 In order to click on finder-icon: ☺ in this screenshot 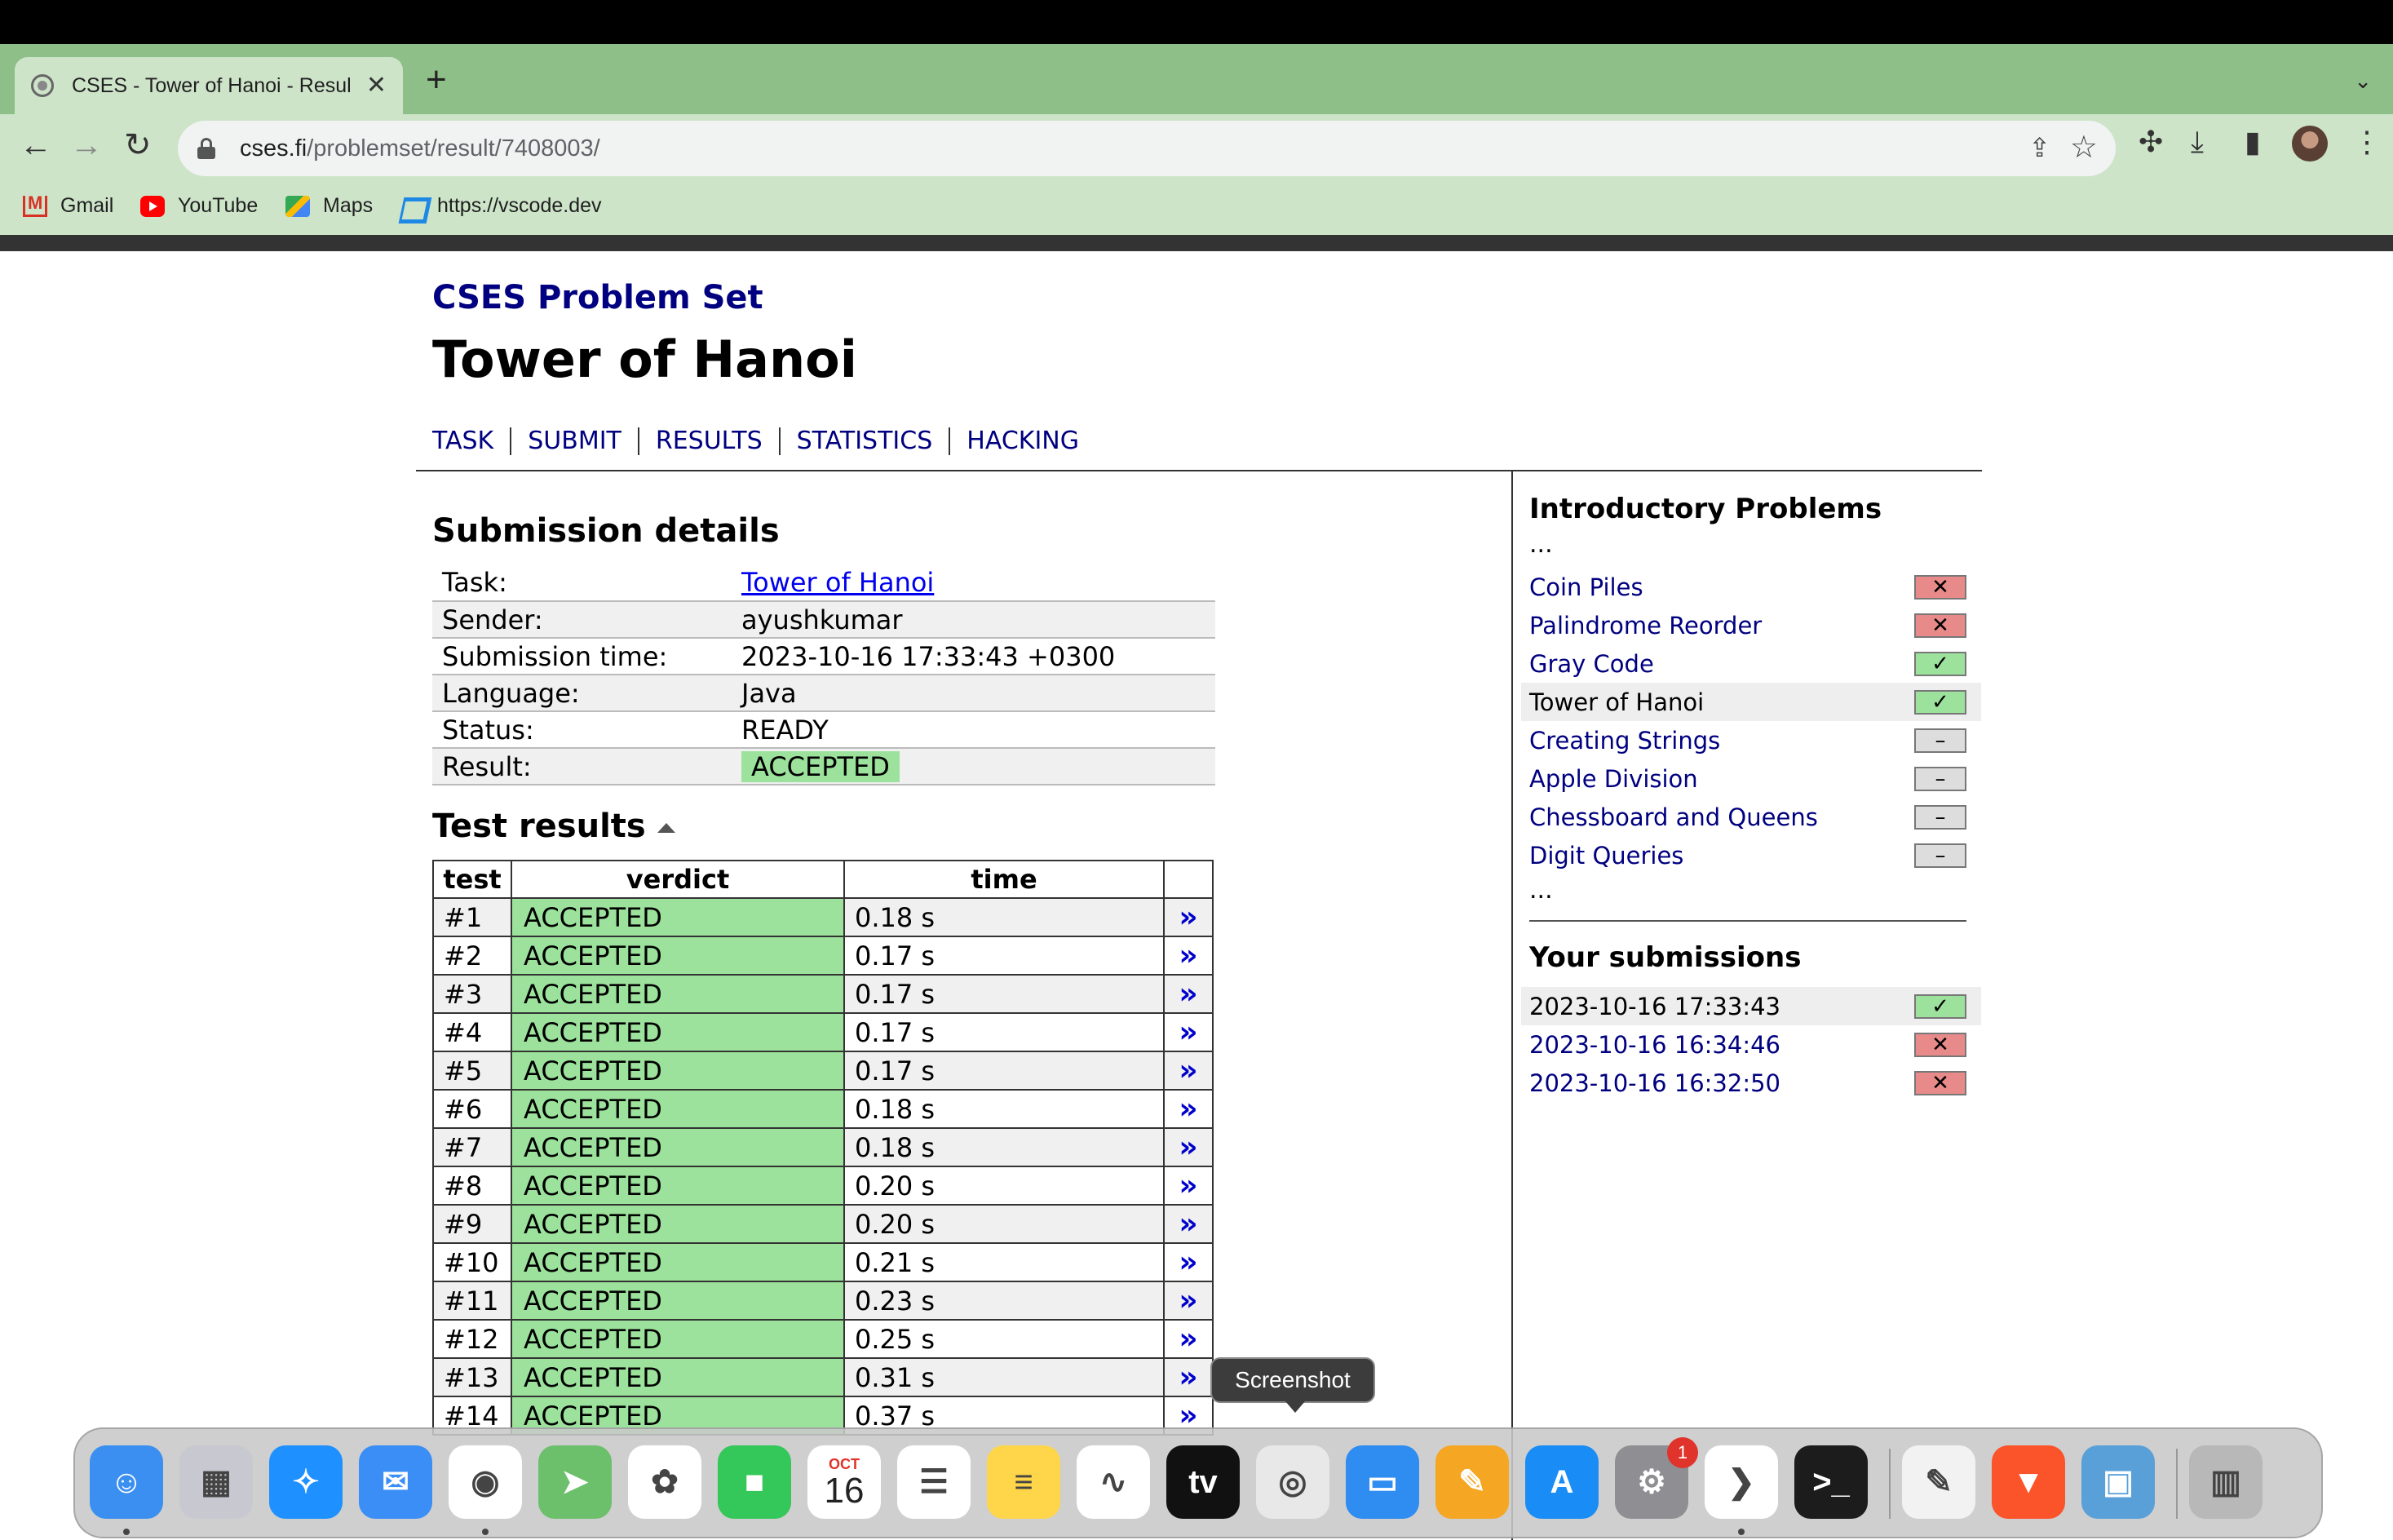, I will do `click(127, 1482)`.